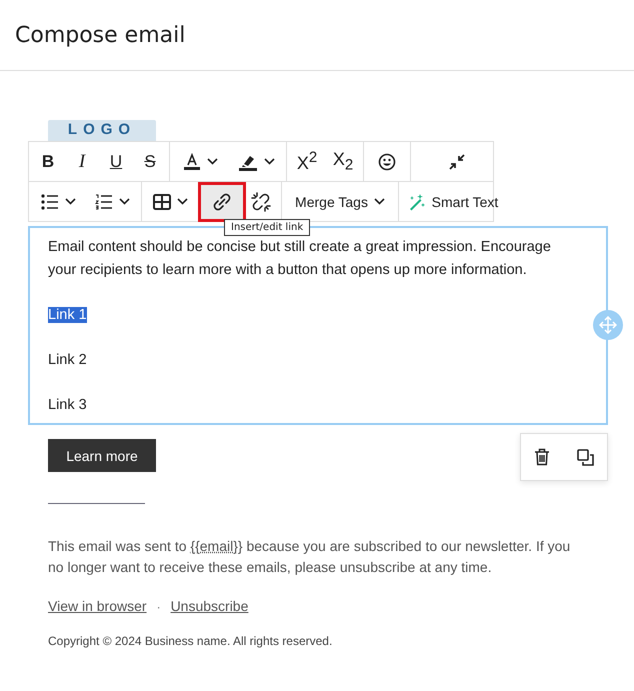 The width and height of the screenshot is (634, 691). I want to click on magic-wand-icon, so click(417, 201).